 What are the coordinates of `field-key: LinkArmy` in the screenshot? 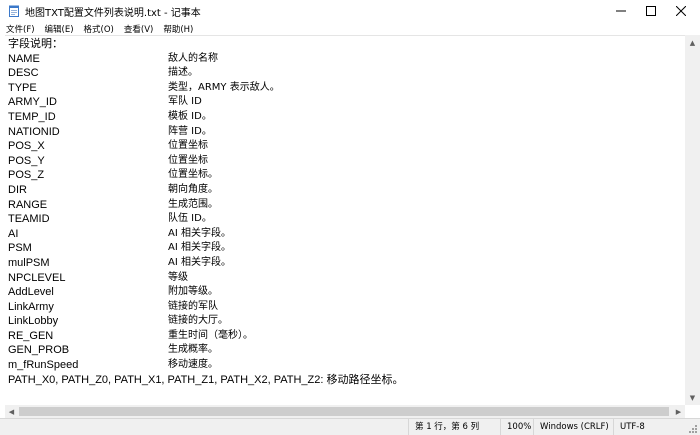 It's located at (31, 306).